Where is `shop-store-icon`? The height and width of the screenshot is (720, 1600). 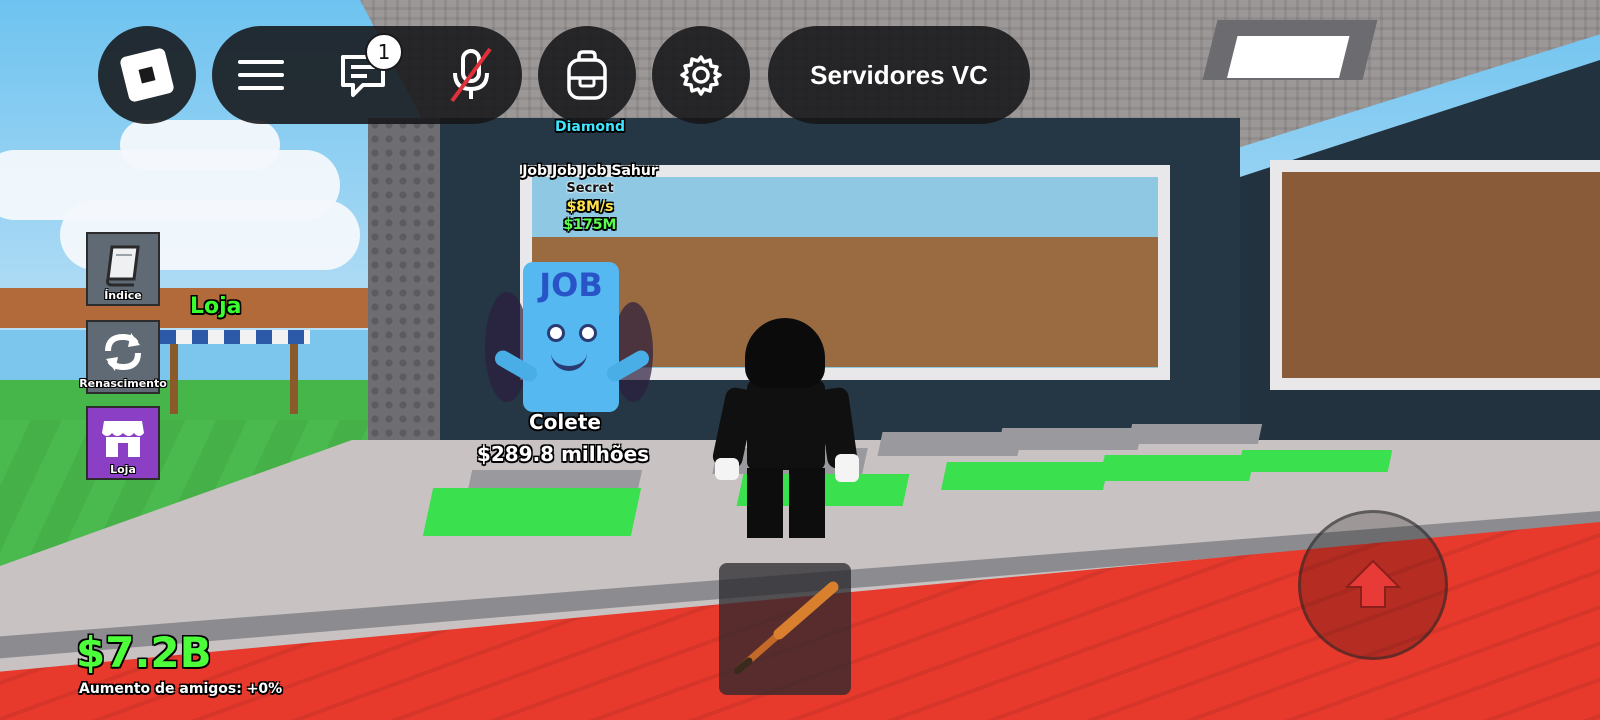 shop-store-icon is located at coordinates (123, 439).